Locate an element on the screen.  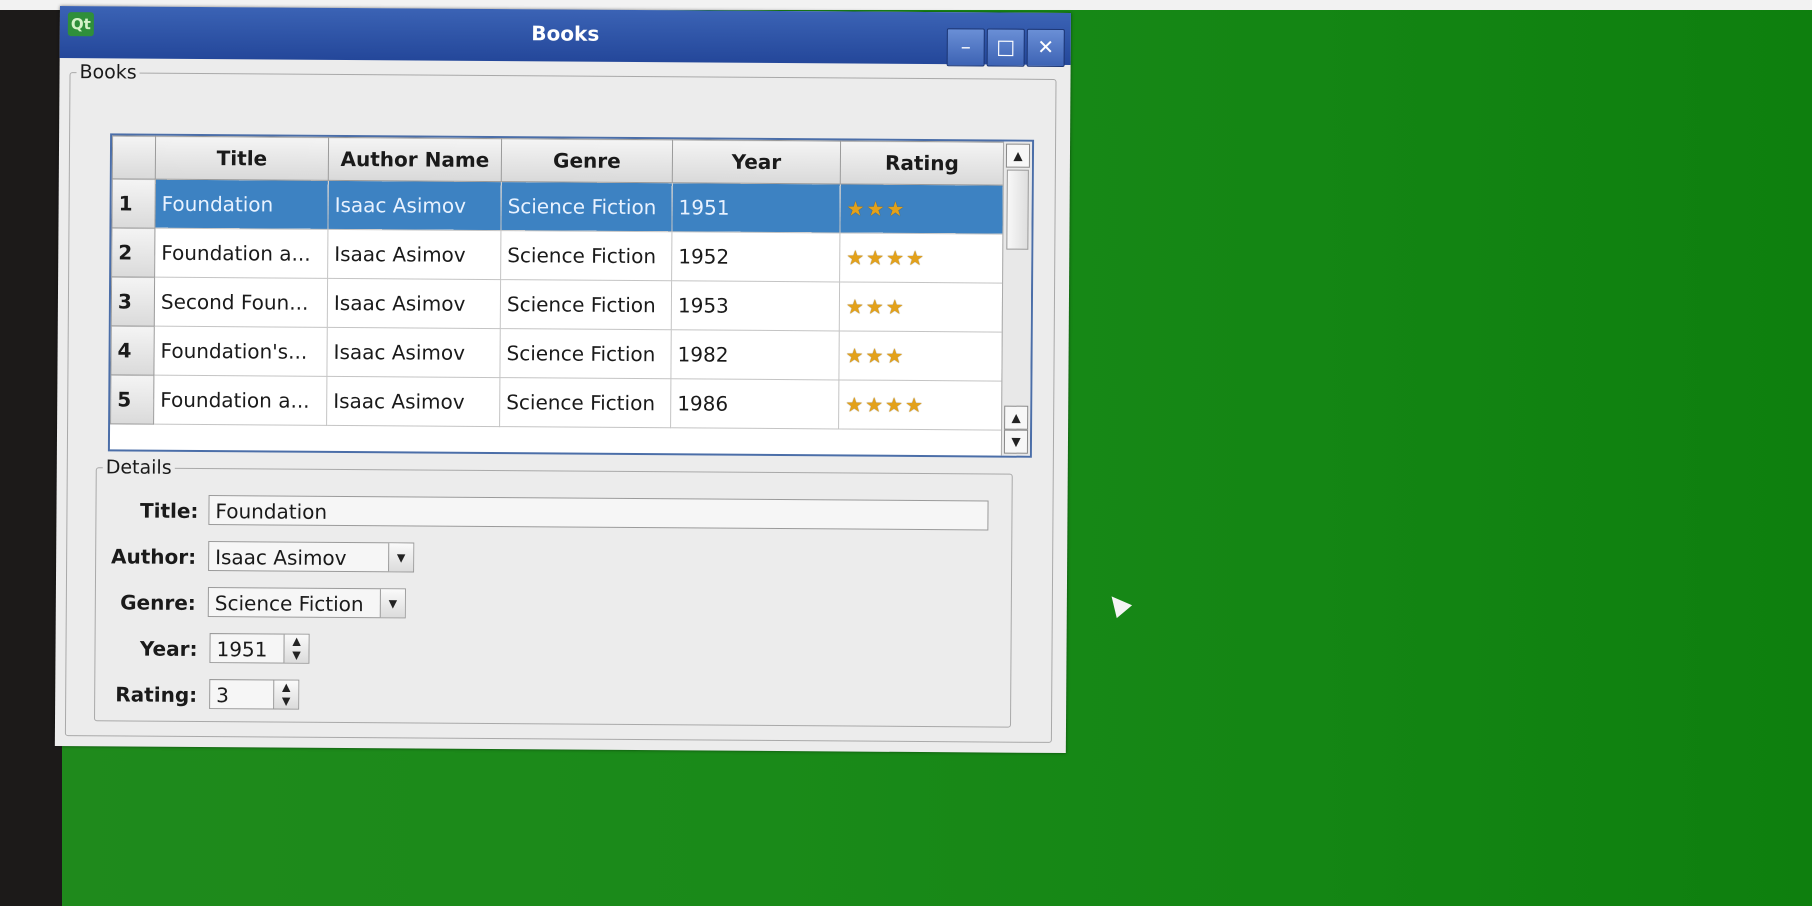
rating-spin-arrows: ▲ ▼ is located at coordinates (286, 694).